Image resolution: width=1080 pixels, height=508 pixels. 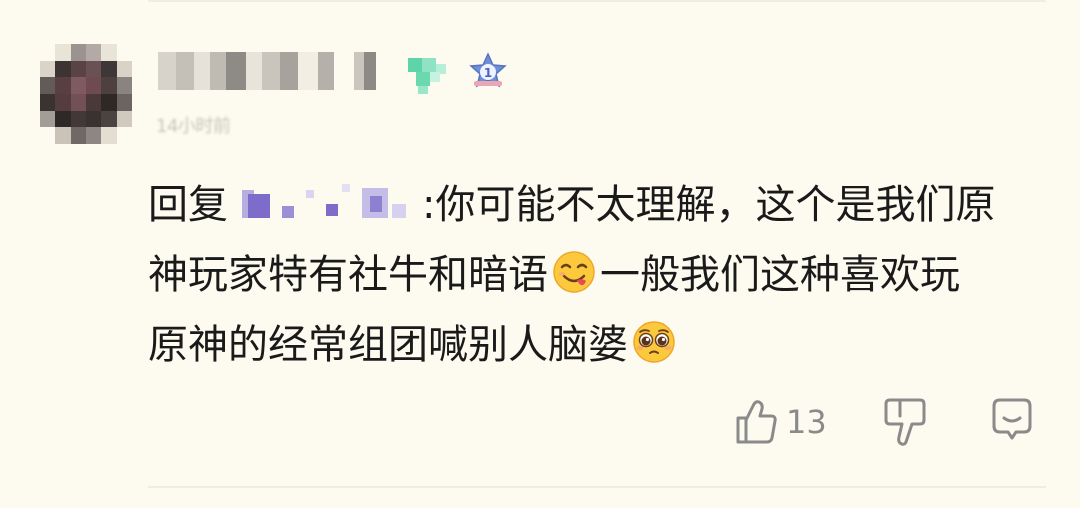 I want to click on level-badge-icon, so click(x=427, y=76).